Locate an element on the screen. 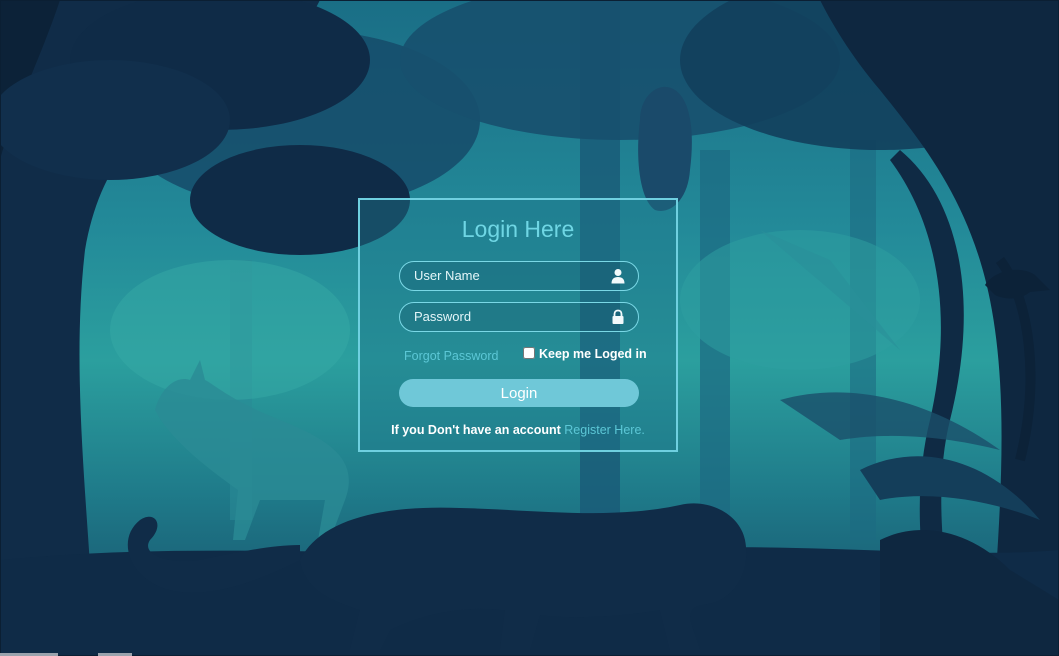 The image size is (1059, 656). username-field-wrapper is located at coordinates (519, 276).